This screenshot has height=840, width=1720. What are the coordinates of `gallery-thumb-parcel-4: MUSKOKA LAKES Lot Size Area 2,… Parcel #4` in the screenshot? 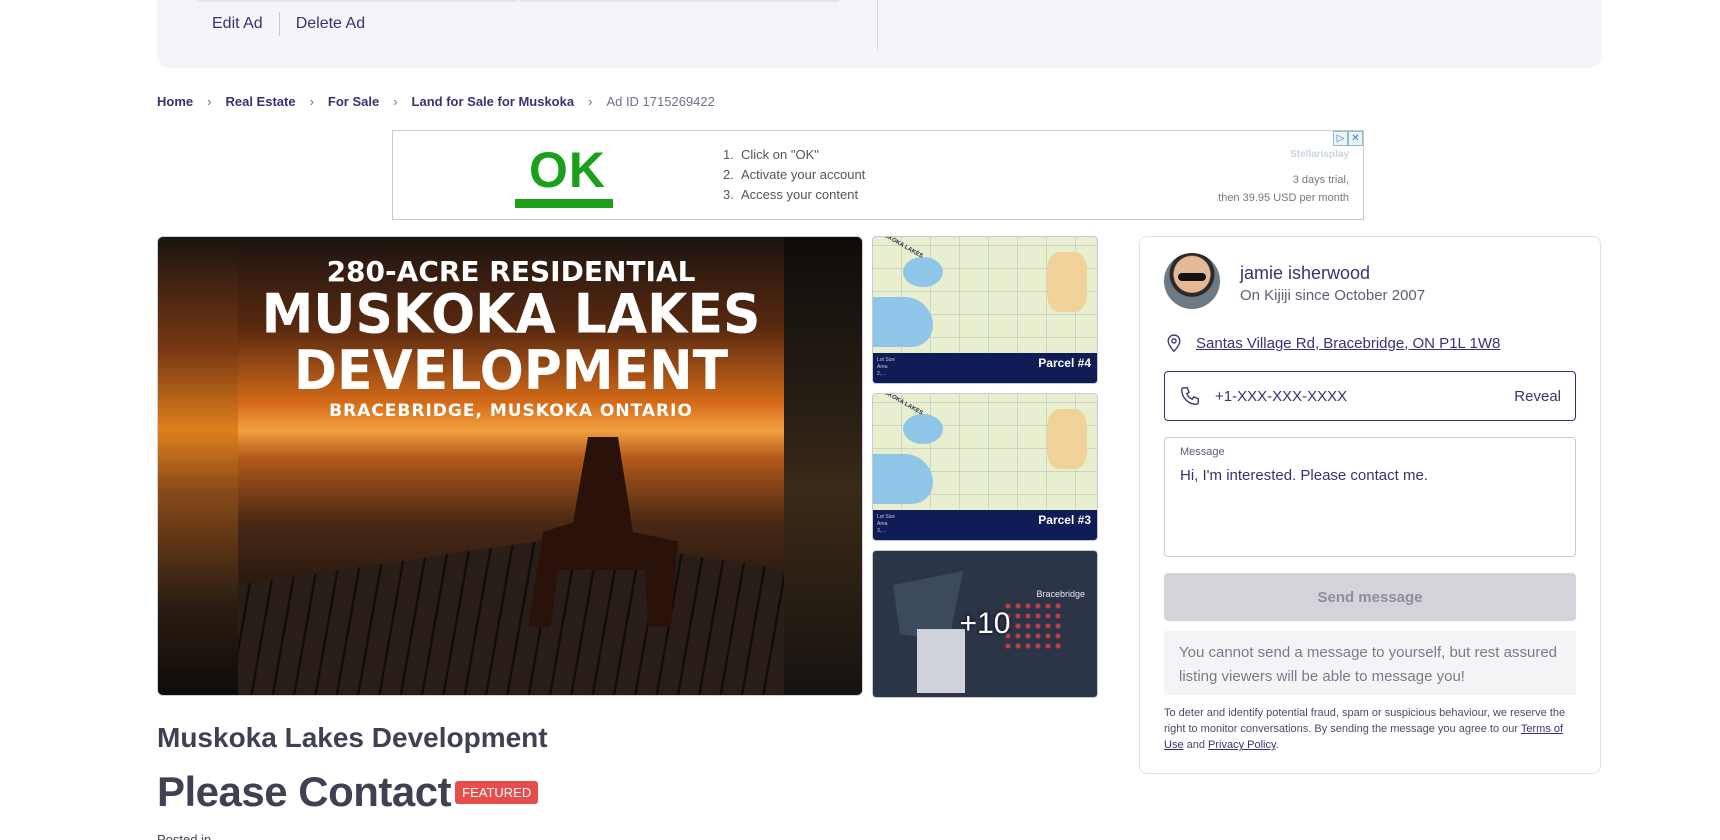 It's located at (985, 310).